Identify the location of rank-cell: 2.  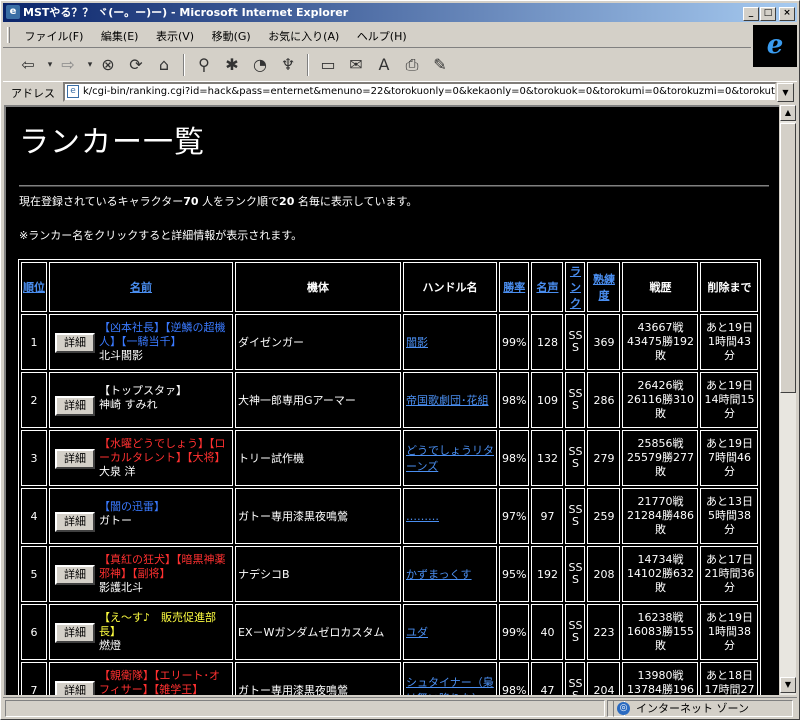
(34, 400).